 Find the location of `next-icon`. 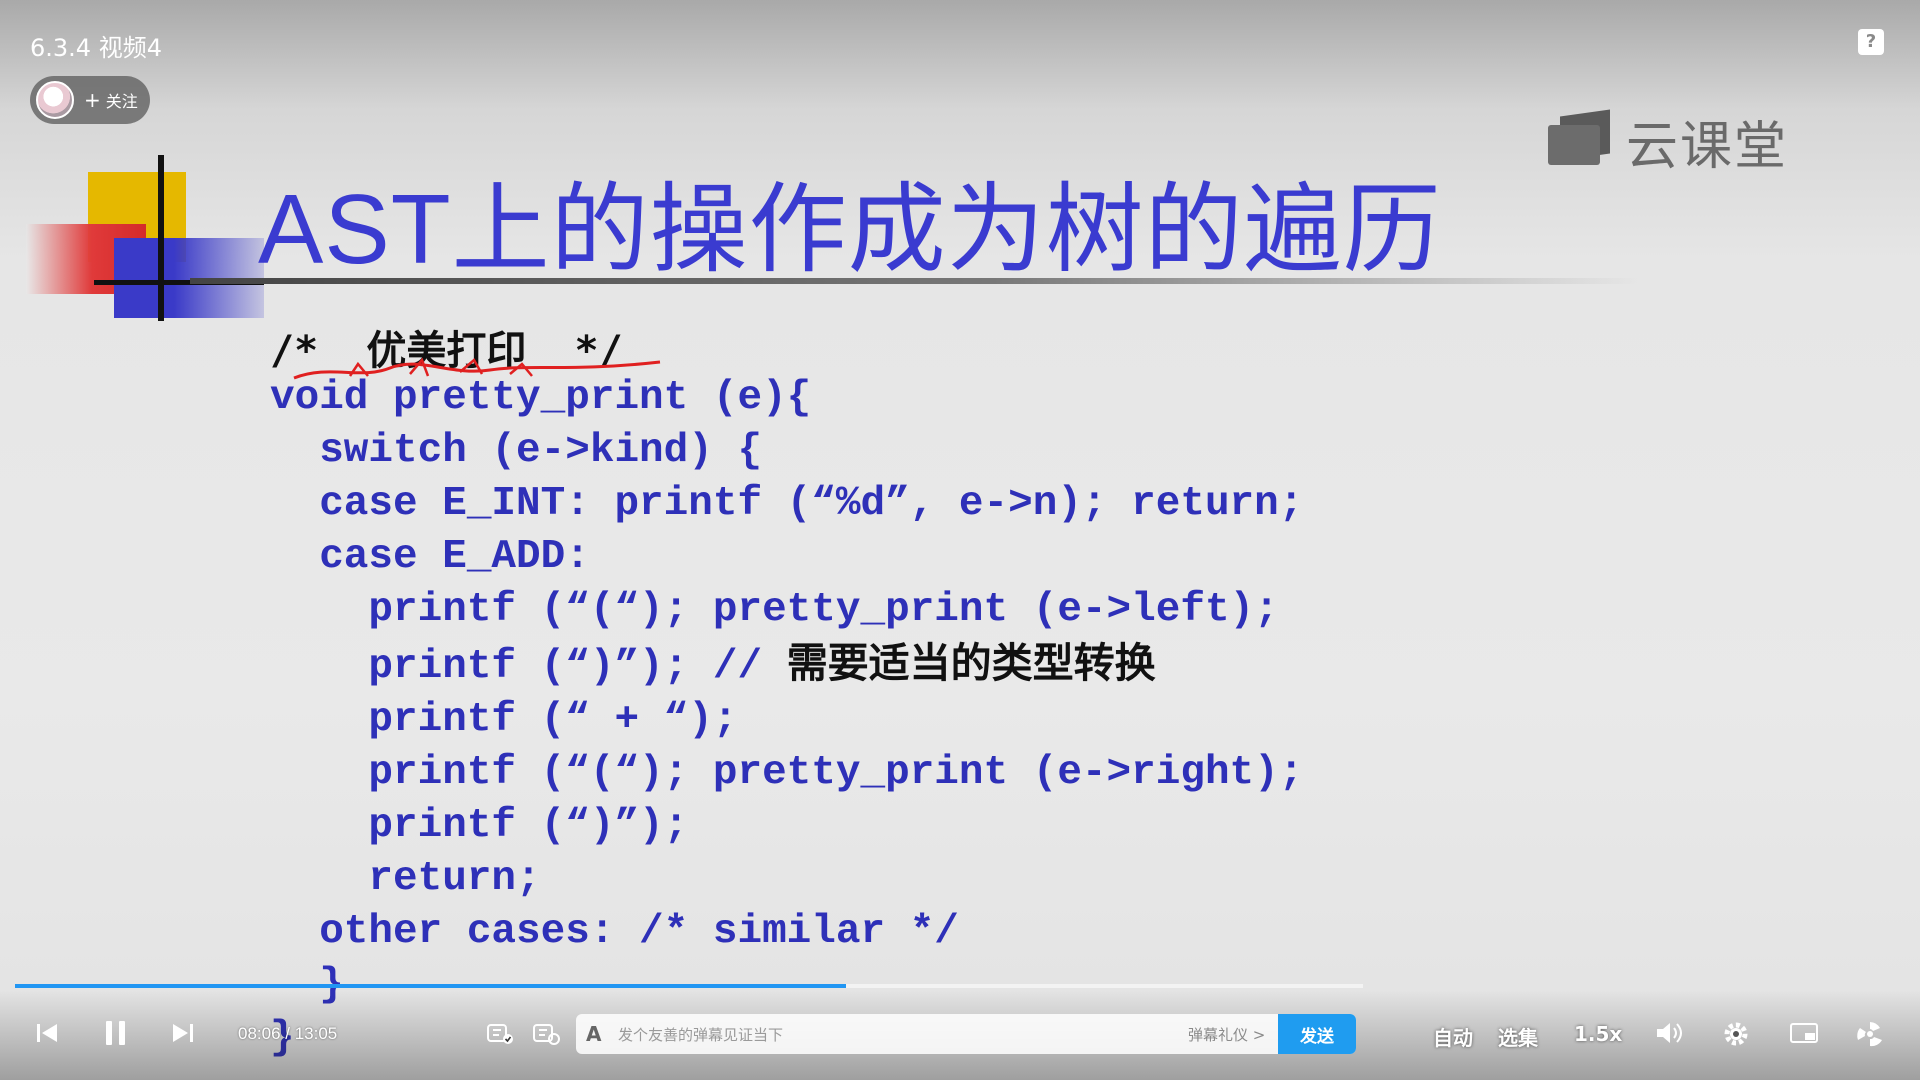

next-icon is located at coordinates (183, 1033).